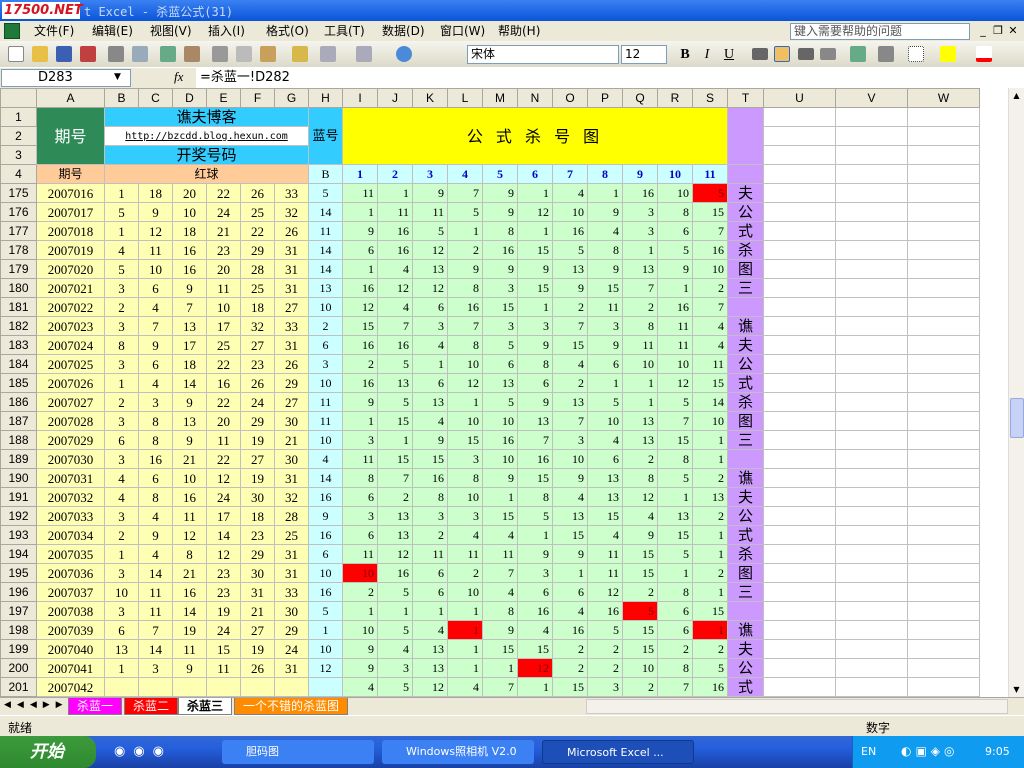 The width and height of the screenshot is (1024, 768). Describe the element at coordinates (70, 687) in the screenshot. I see `period-cell: 2007042` at that location.